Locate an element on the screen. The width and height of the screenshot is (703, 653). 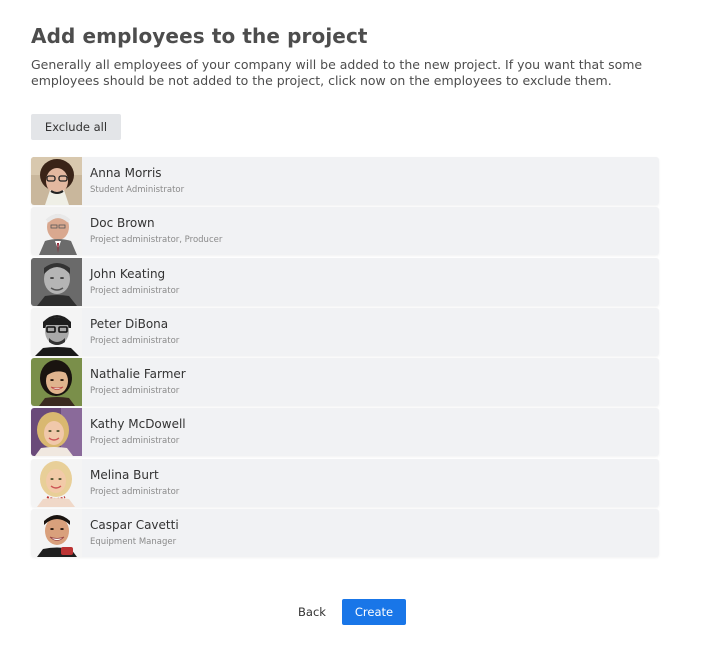
employee-row-john-keating: John Keating Project administrator is located at coordinates (345, 281).